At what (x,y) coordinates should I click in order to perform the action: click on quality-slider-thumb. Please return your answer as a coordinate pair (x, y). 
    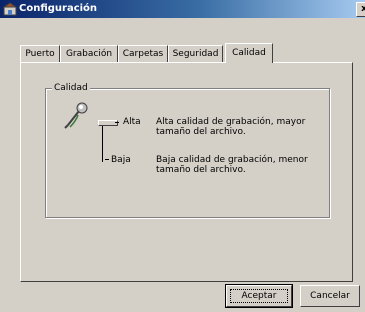
    Looking at the image, I should click on (108, 123).